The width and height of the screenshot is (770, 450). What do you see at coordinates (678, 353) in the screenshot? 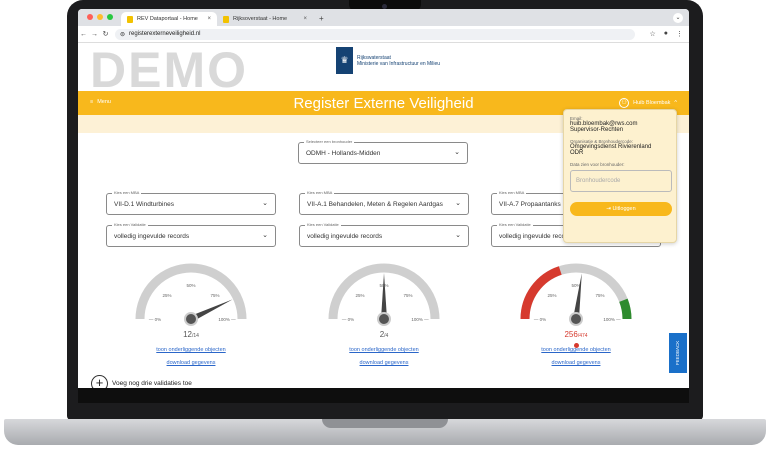
I see `feedback-tab: FEEDBACK` at bounding box center [678, 353].